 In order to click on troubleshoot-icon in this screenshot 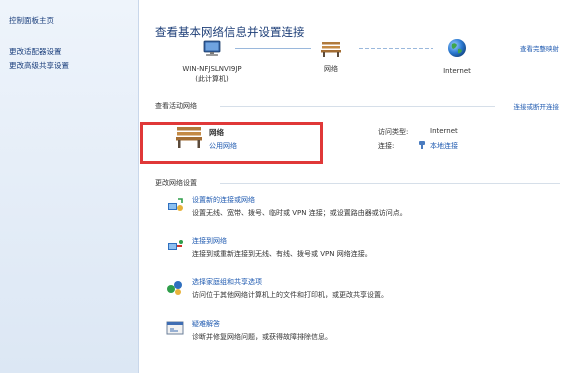, I will do `click(175, 328)`.